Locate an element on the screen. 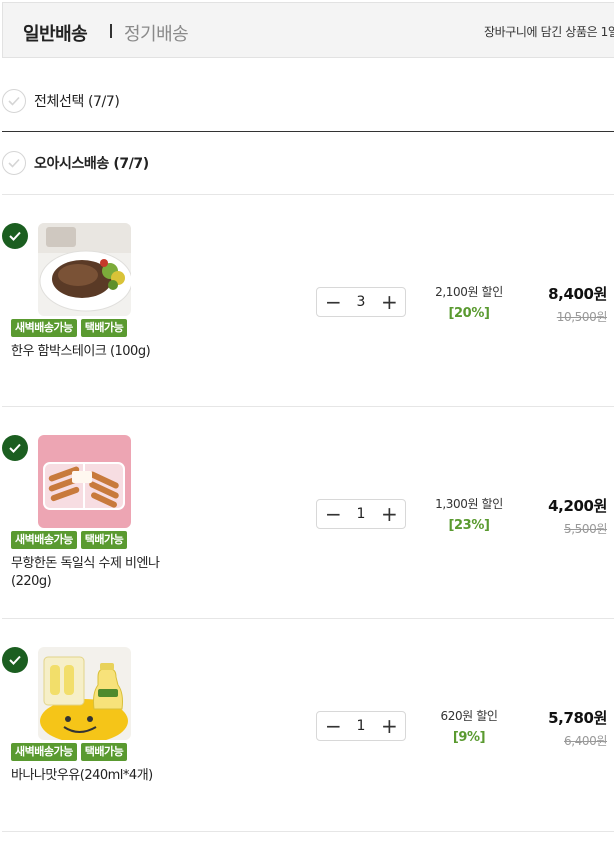  discount-rate: [20%] is located at coordinates (469, 313).